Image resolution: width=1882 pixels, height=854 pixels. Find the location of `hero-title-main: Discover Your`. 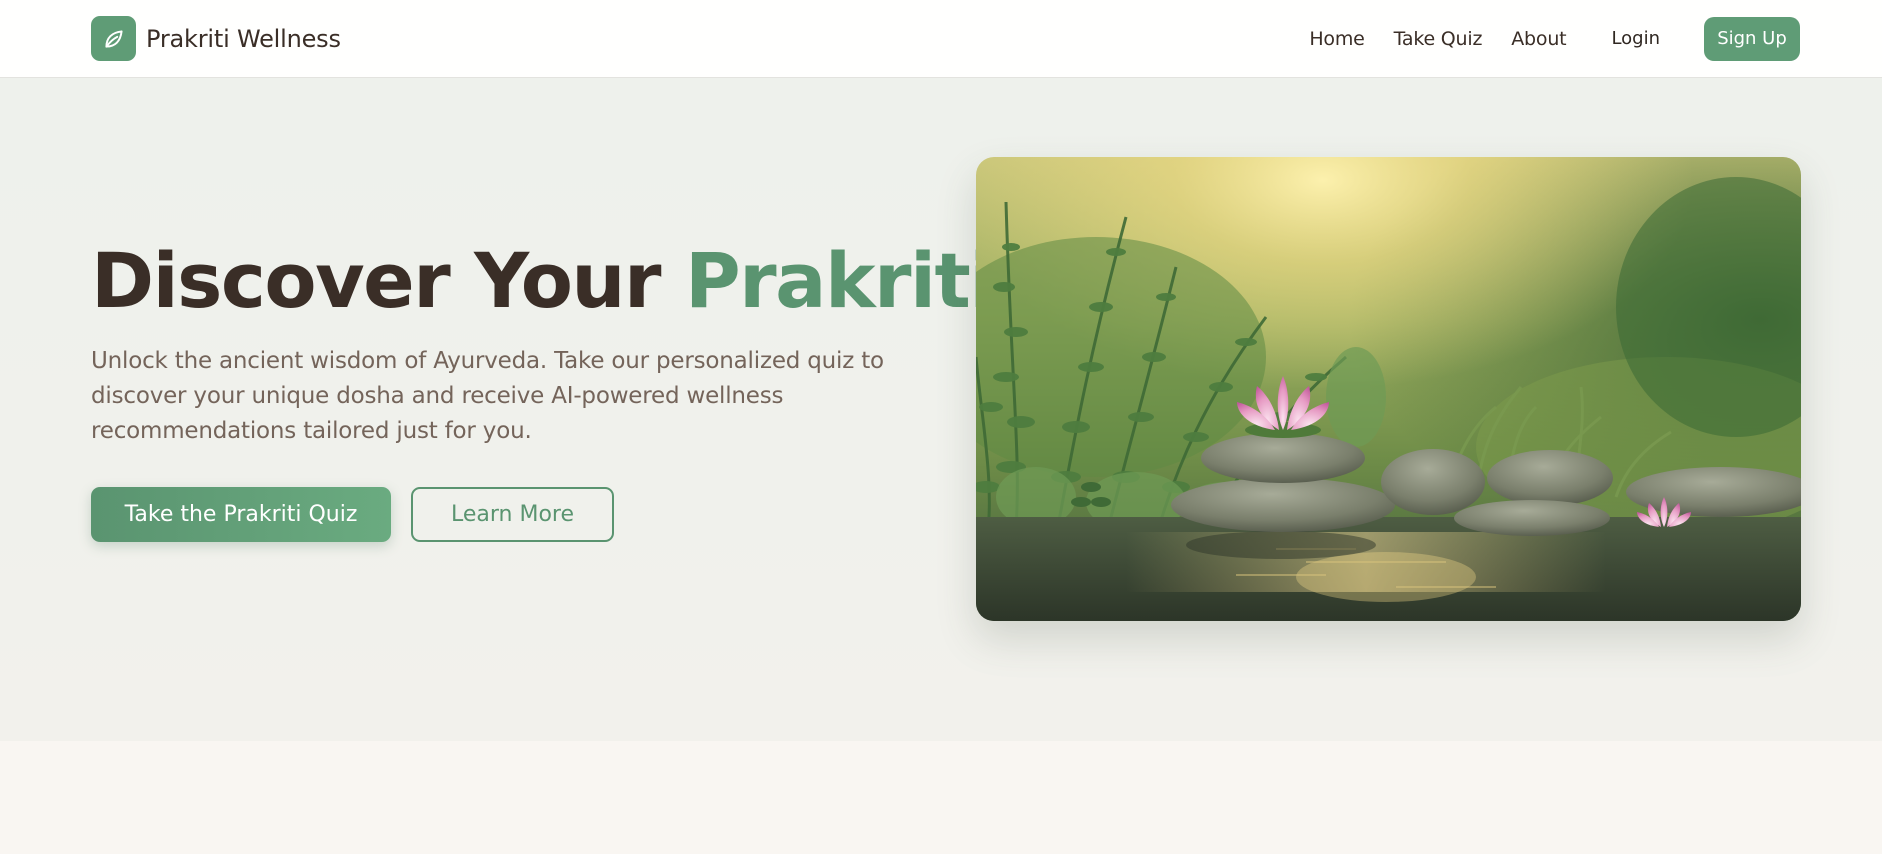

hero-title-main: Discover Your is located at coordinates (388, 280).